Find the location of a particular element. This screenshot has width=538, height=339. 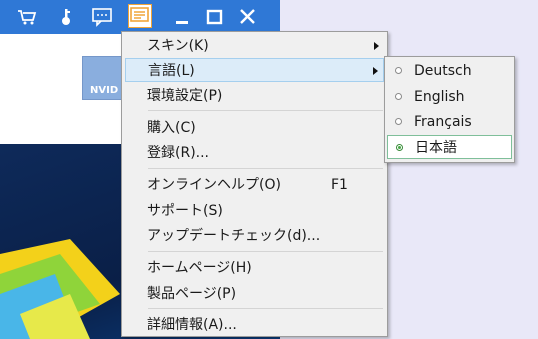

language-option-english: English is located at coordinates (449, 97).